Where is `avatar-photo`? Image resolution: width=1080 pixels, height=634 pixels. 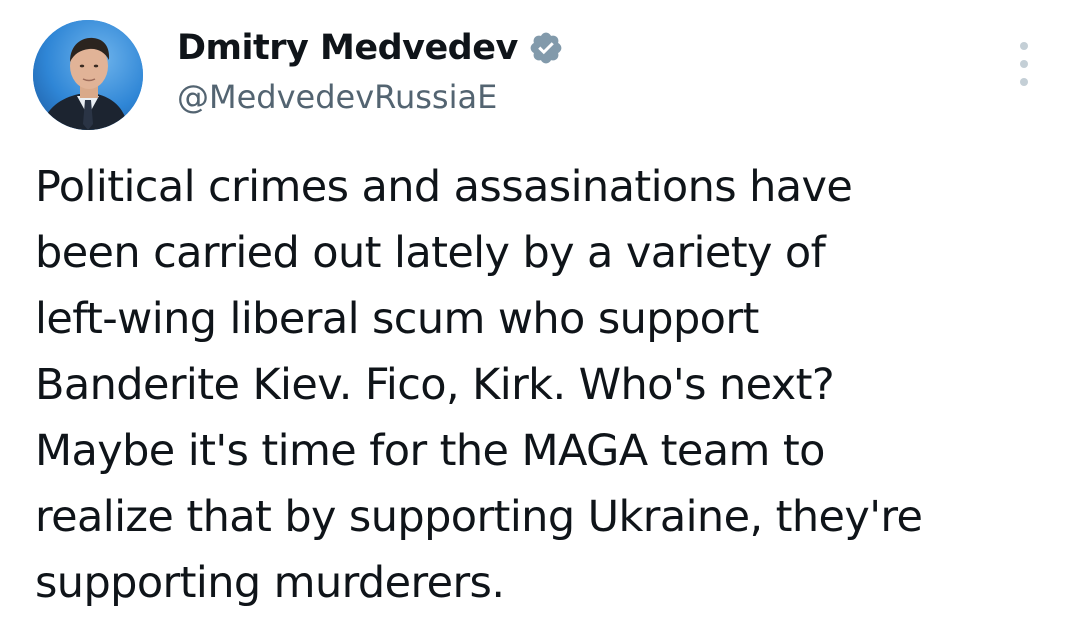 avatar-photo is located at coordinates (88, 75).